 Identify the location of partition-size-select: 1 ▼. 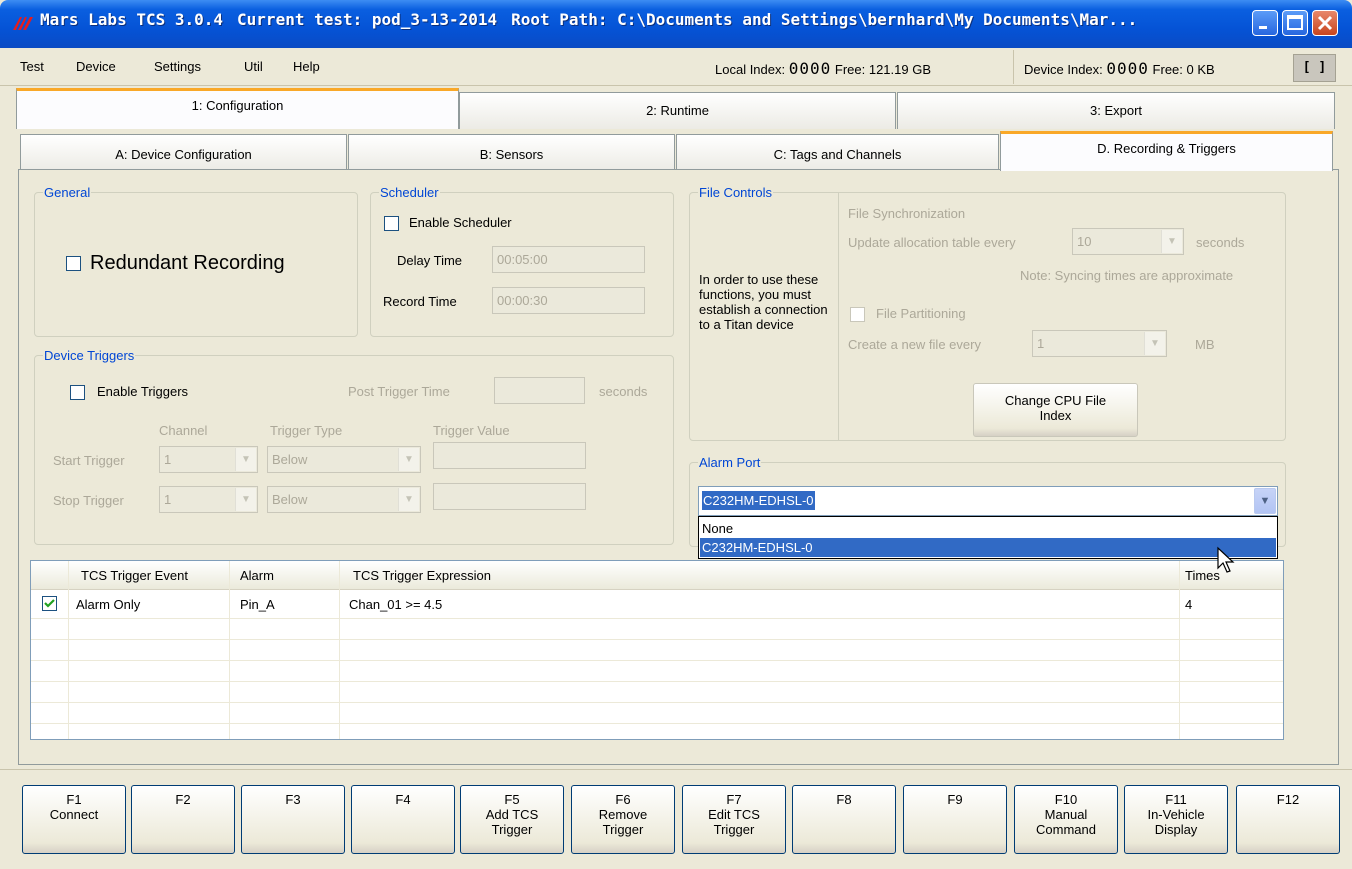
(1099, 343).